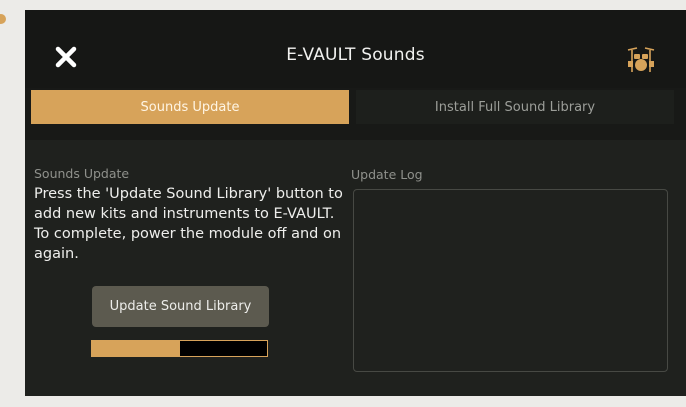  I want to click on window-title: E-VAULT Sounds, so click(355, 55).